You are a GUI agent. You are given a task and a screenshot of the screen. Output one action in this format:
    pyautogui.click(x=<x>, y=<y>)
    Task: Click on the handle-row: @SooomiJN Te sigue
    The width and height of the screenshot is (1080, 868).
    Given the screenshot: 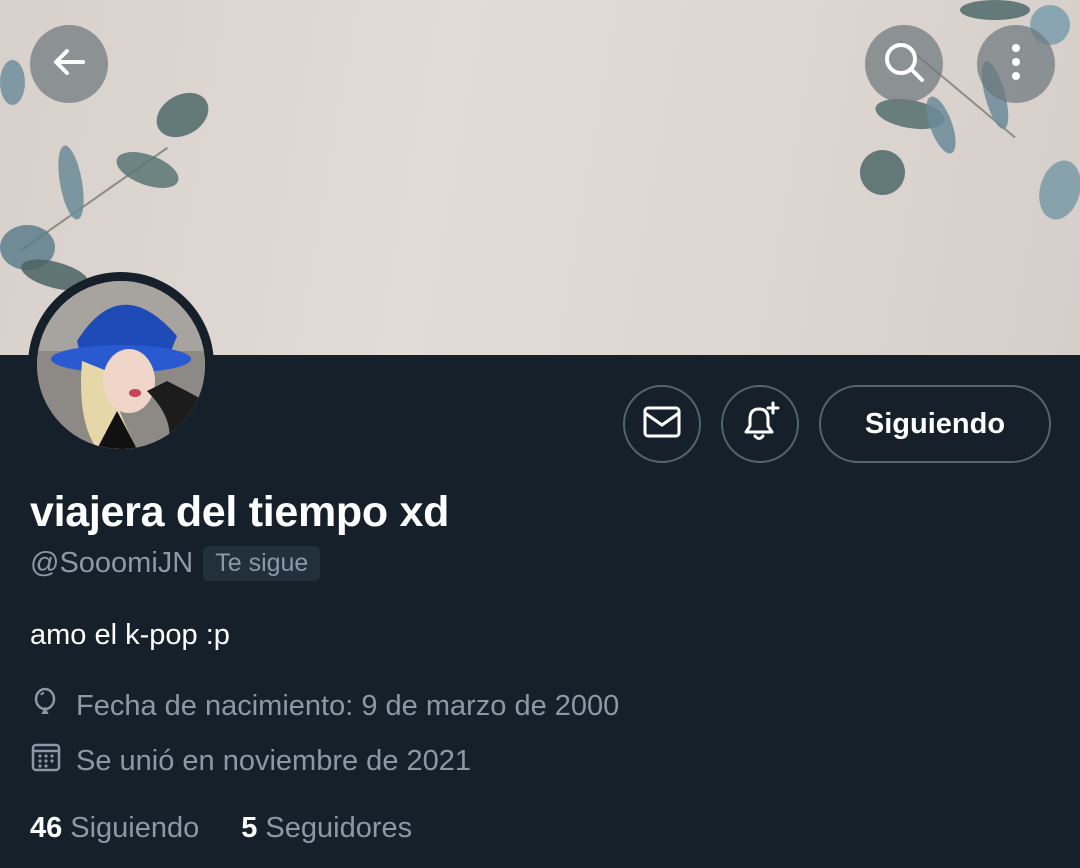 What is the action you would take?
    pyautogui.click(x=175, y=563)
    